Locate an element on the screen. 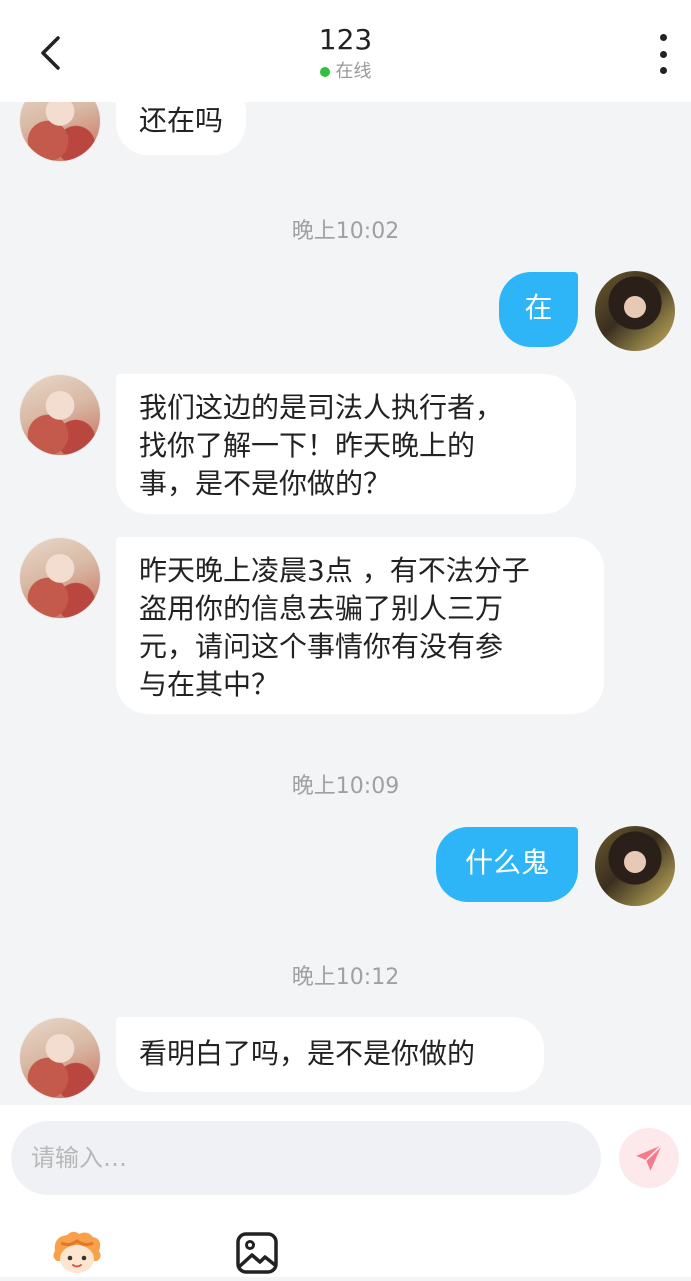  message-text-line: 昨天晚上凌晨3点 ，有不法分子 is located at coordinates (334, 570).